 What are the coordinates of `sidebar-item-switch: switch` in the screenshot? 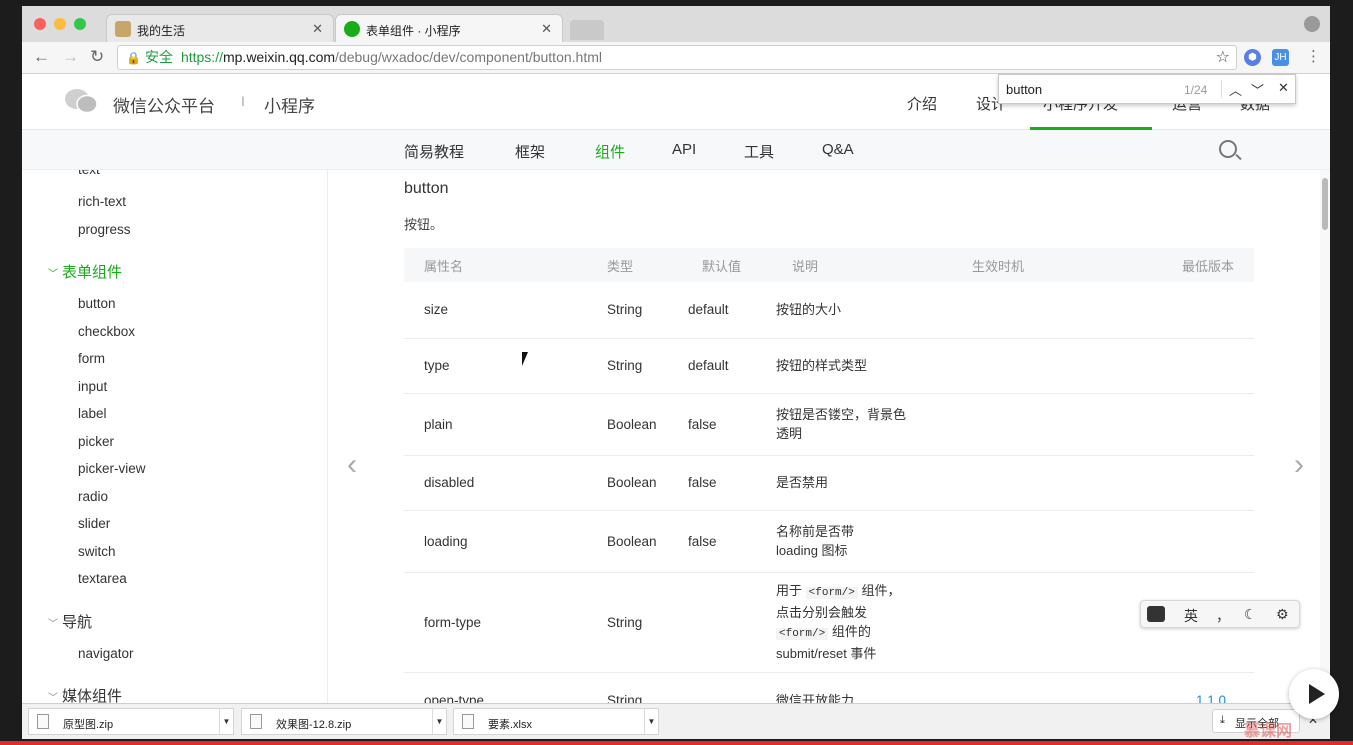 It's located at (97, 551).